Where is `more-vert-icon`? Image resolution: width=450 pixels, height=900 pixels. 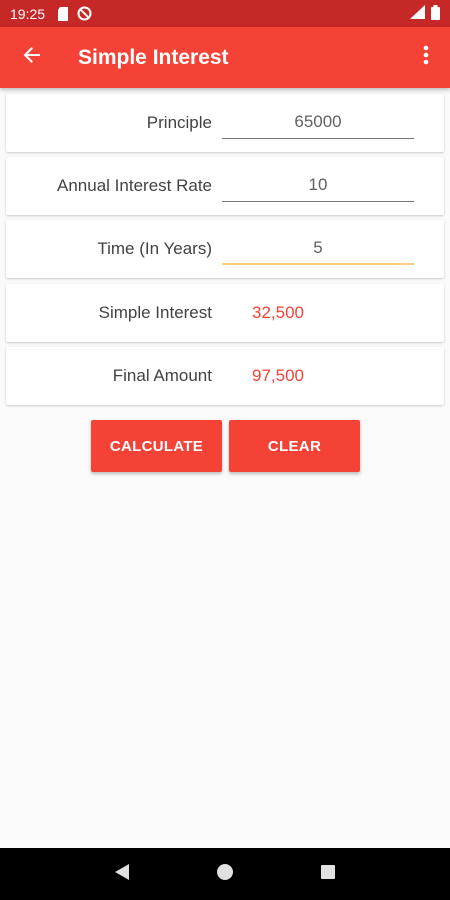 more-vert-icon is located at coordinates (426, 57).